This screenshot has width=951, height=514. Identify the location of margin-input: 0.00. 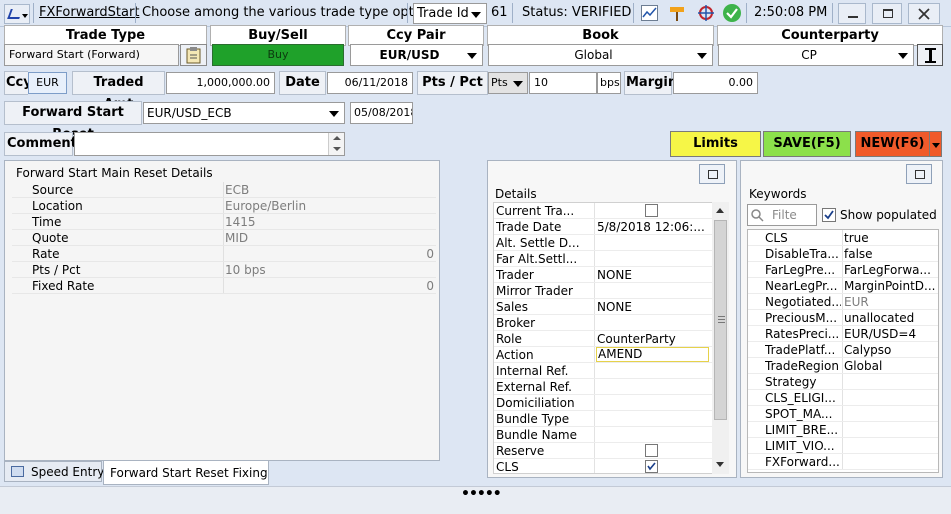
(715, 83).